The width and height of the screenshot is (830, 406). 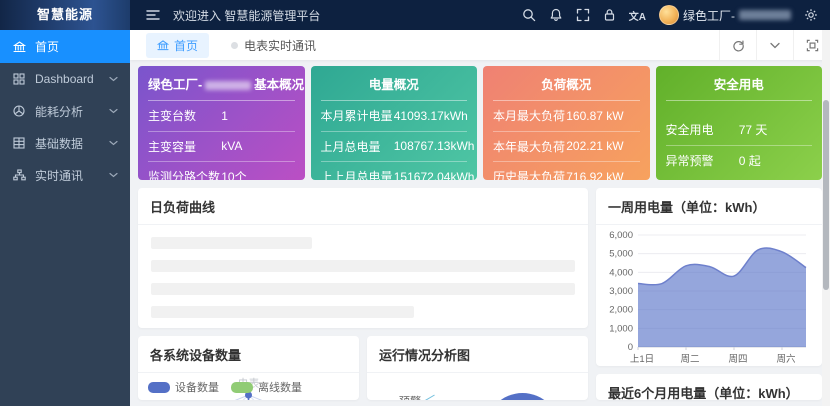 What do you see at coordinates (637, 15) in the screenshot?
I see `translate-icon: 文A` at bounding box center [637, 15].